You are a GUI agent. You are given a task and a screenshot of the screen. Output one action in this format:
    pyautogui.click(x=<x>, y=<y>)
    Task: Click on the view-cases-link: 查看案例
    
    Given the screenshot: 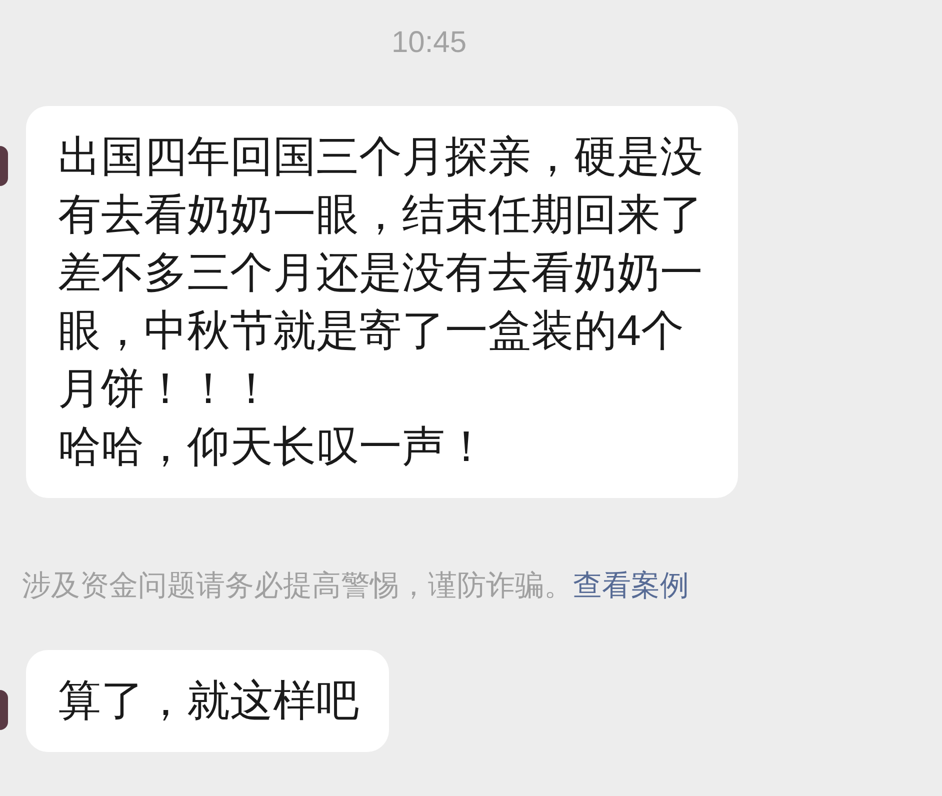 What is the action you would take?
    pyautogui.click(x=631, y=586)
    